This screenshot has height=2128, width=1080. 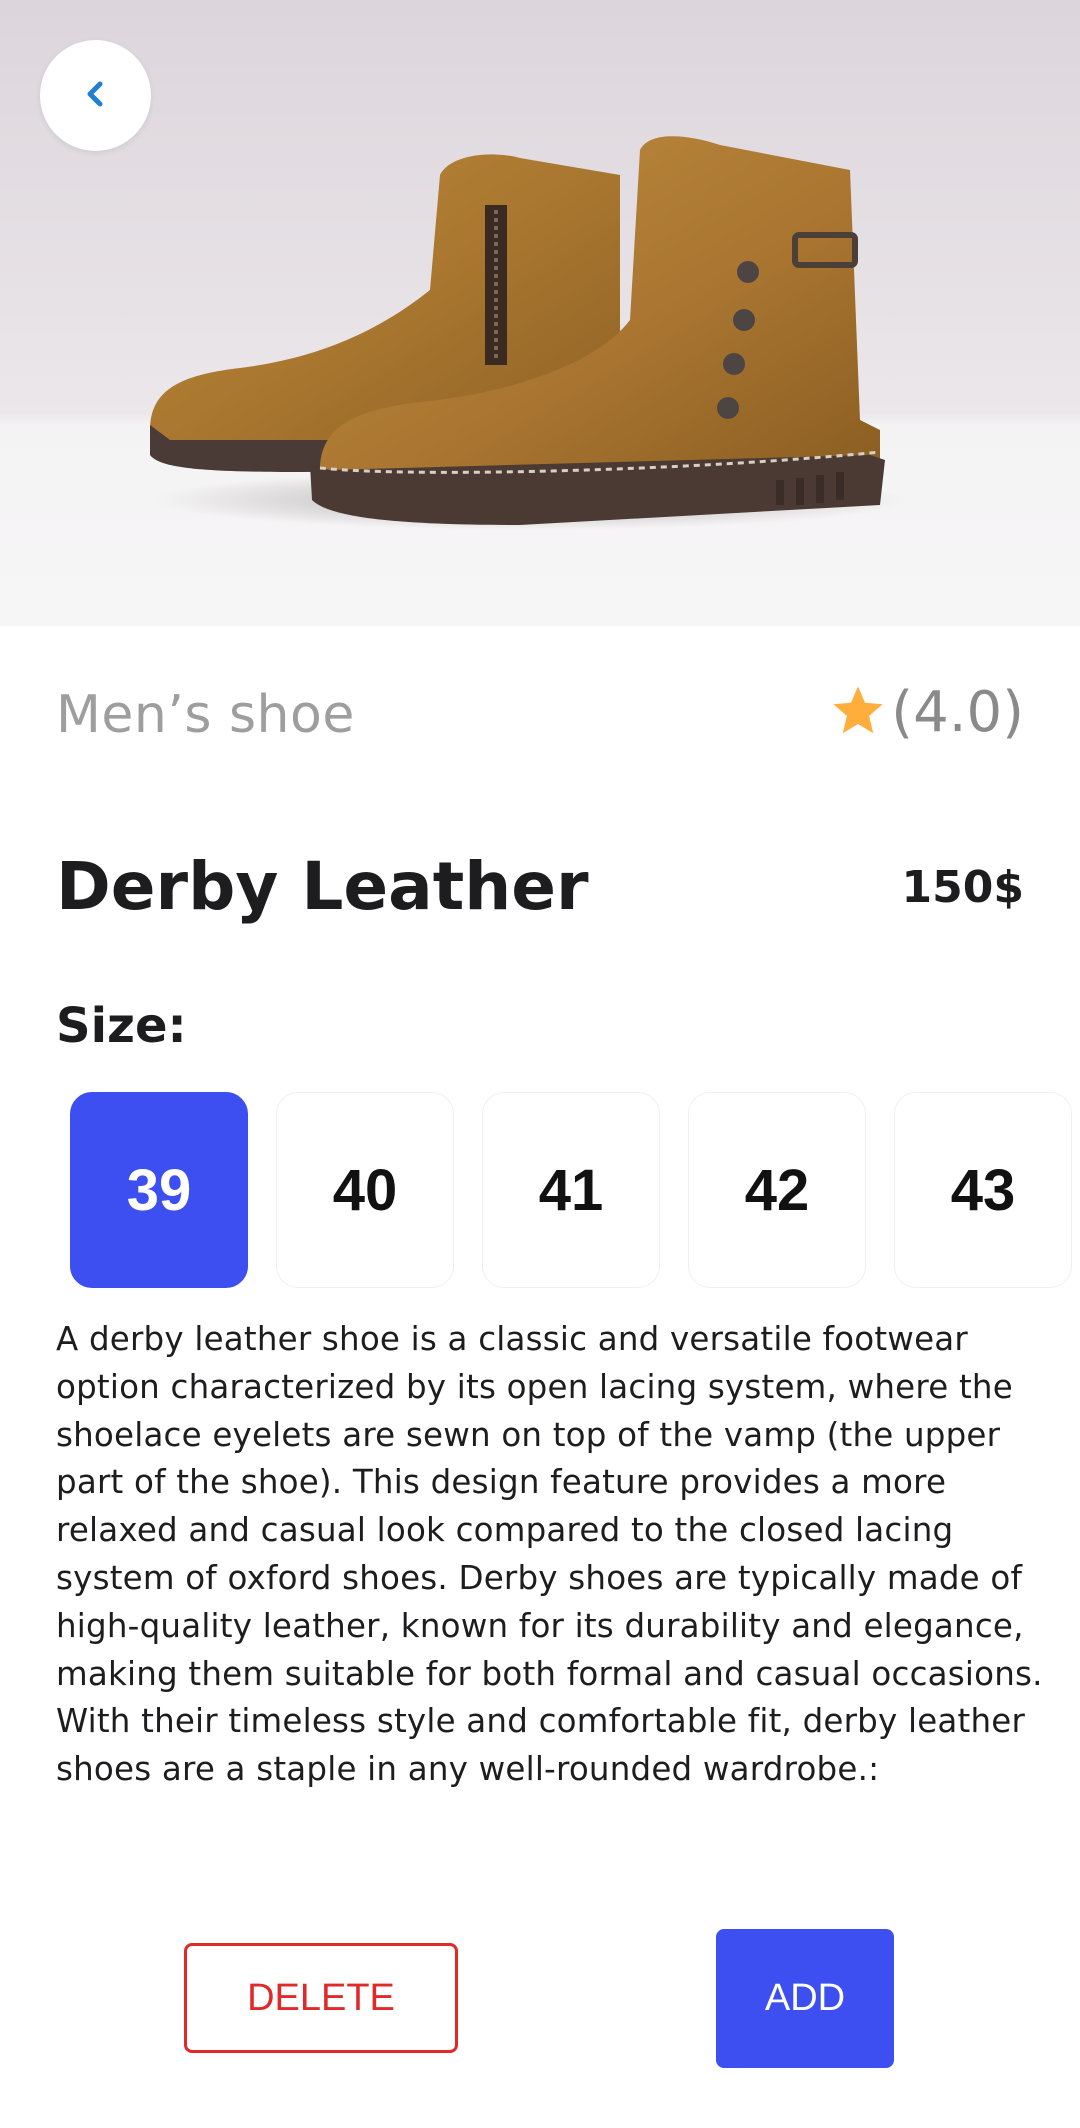 I want to click on back-button, so click(x=95, y=95).